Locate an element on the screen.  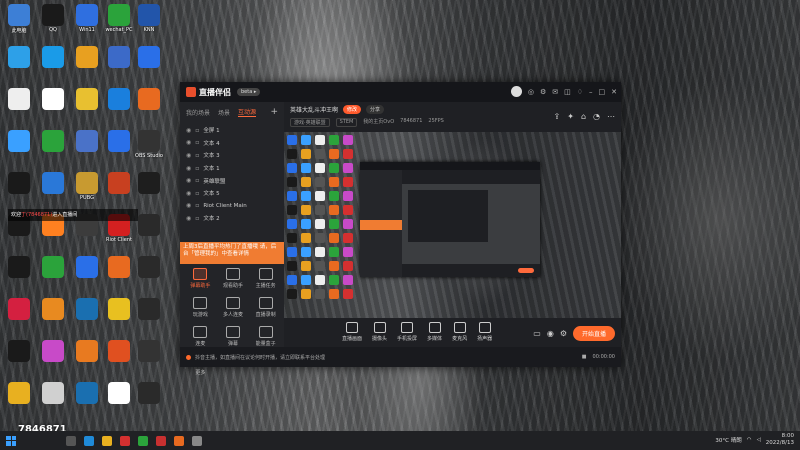
source-item: ◉ ▫ 全屏 1 is located at coordinates (232, 130).